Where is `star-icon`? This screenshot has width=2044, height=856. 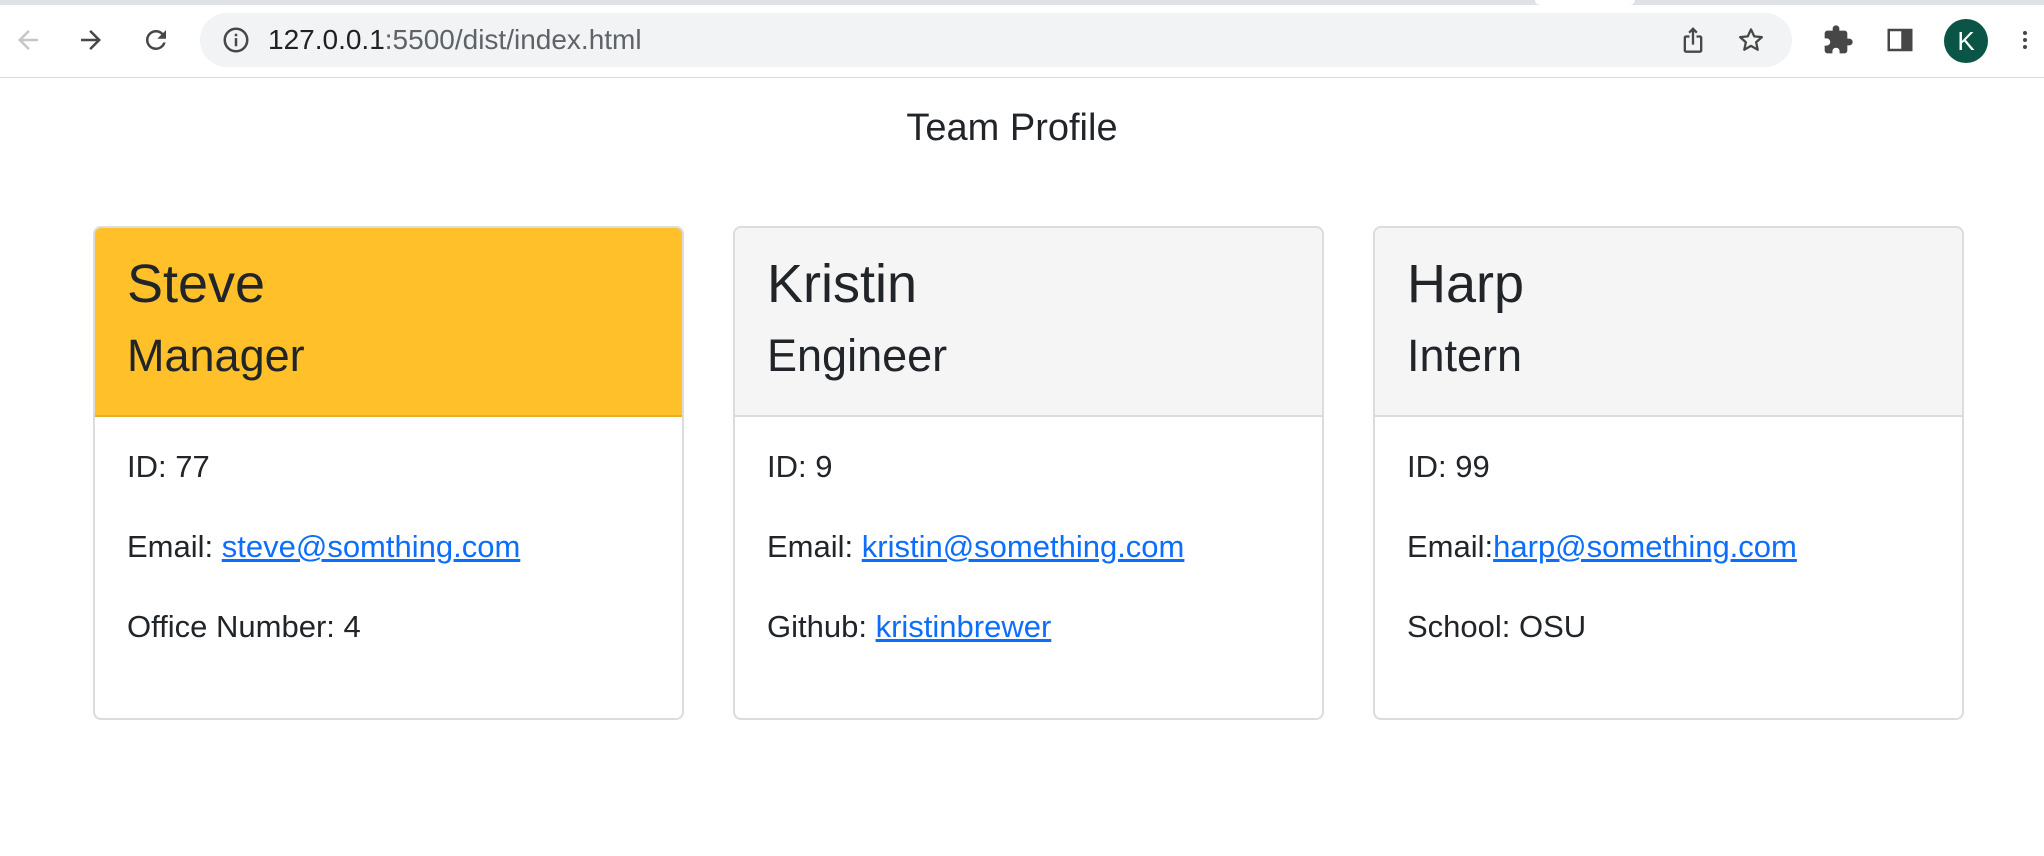 star-icon is located at coordinates (1751, 40).